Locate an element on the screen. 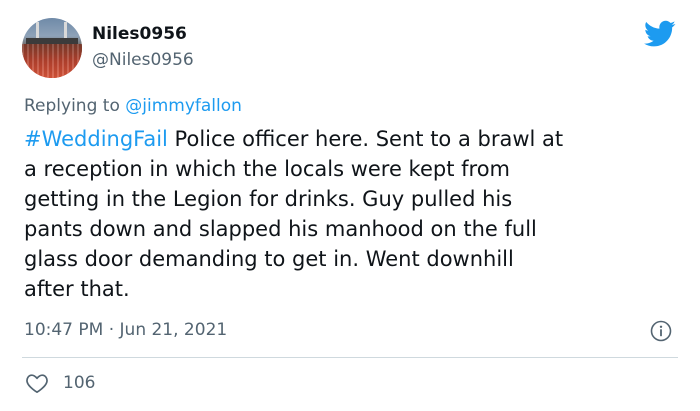 The height and width of the screenshot is (411, 700). like-count: 106 is located at coordinates (79, 383).